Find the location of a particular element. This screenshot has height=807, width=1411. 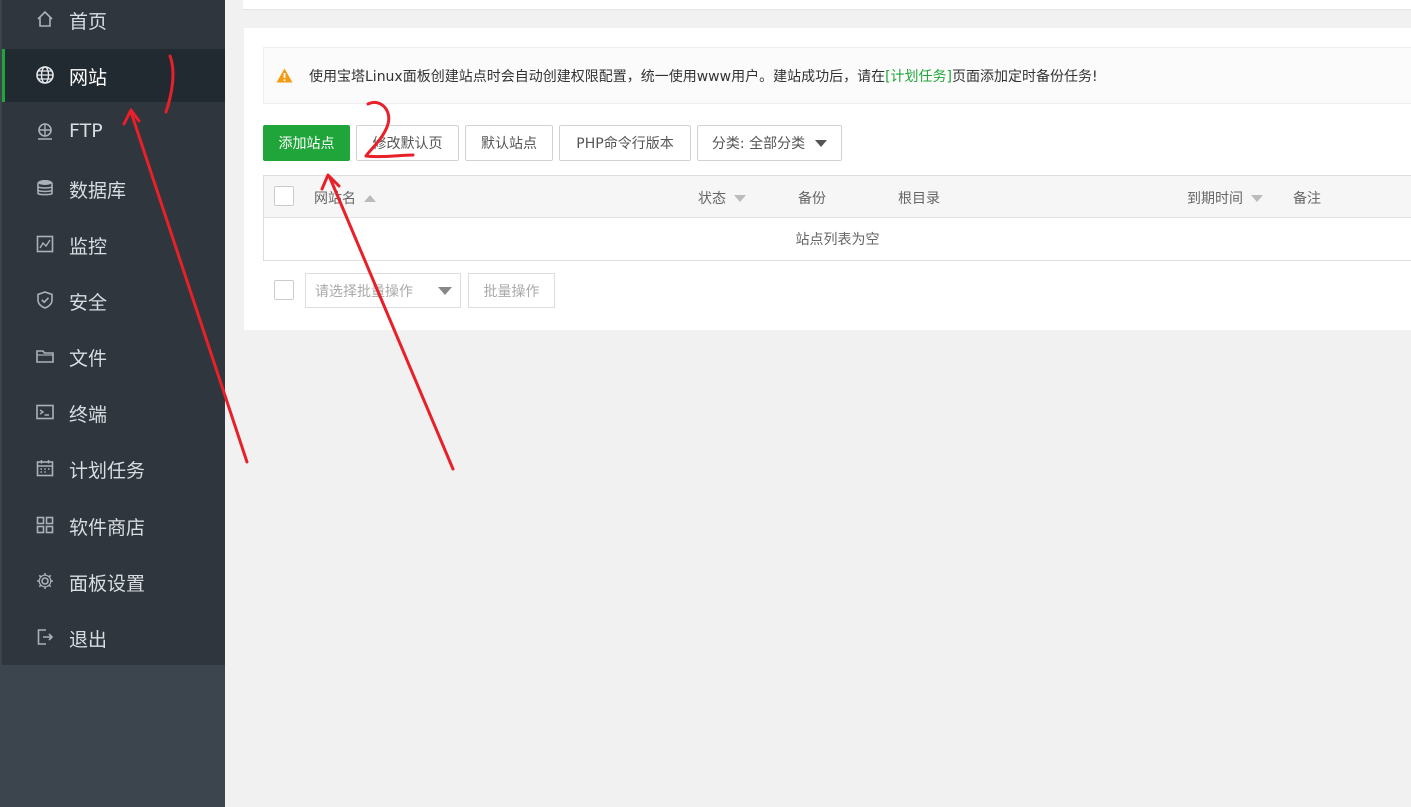

logout-icon is located at coordinates (45, 637).